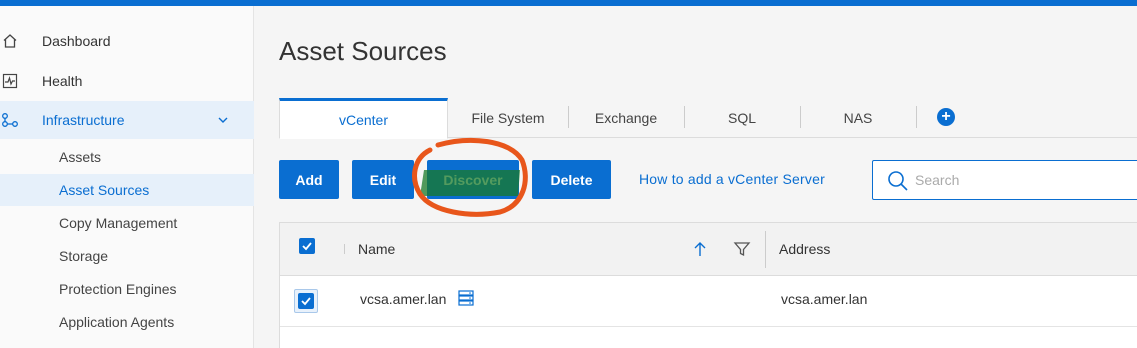  What do you see at coordinates (508, 118) in the screenshot?
I see `tab-file-system: File System` at bounding box center [508, 118].